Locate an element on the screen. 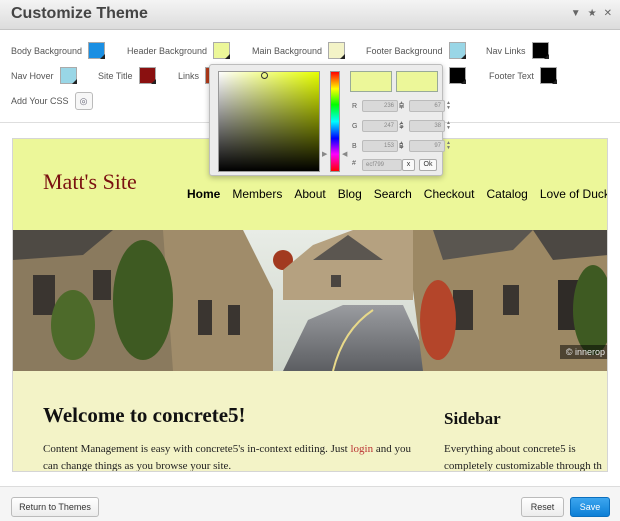 Image resolution: width=620 pixels, height=521 pixels. nav-item-about: About is located at coordinates (309, 194).